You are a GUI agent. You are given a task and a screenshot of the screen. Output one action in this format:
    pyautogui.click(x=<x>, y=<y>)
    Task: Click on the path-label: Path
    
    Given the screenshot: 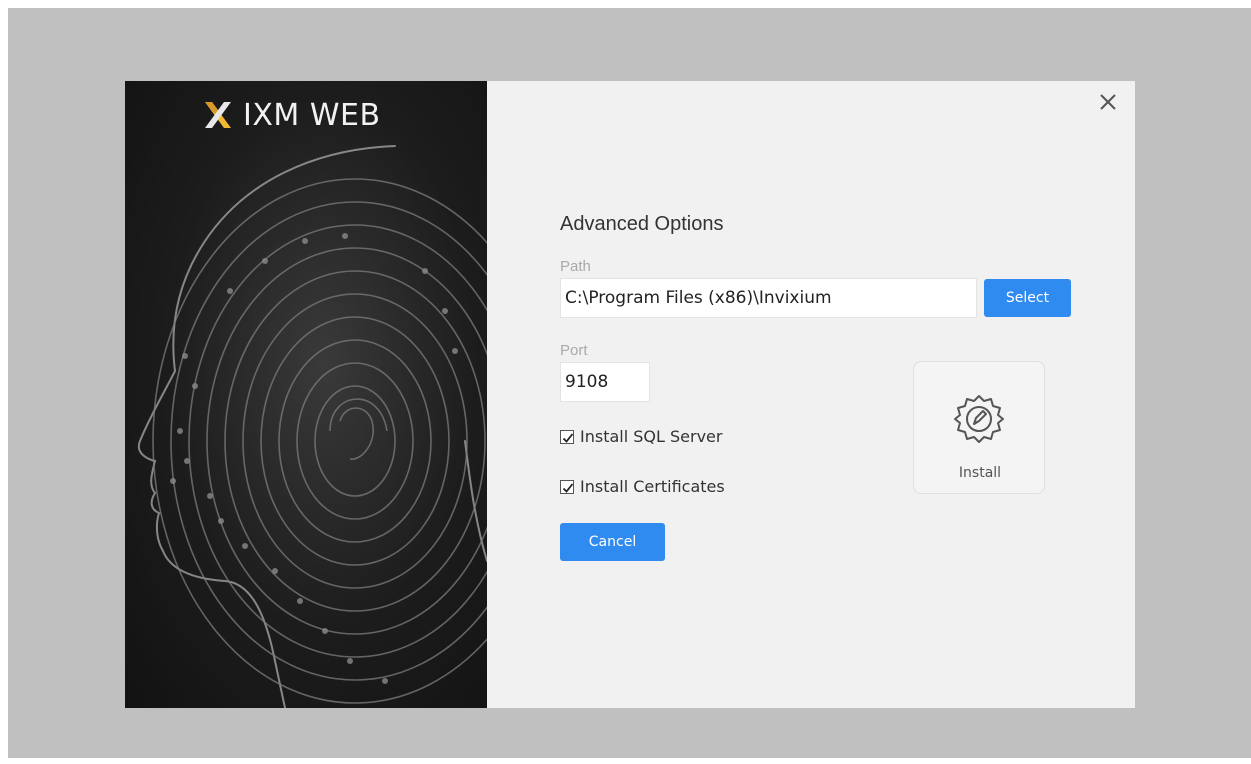 What is the action you would take?
    pyautogui.click(x=575, y=266)
    